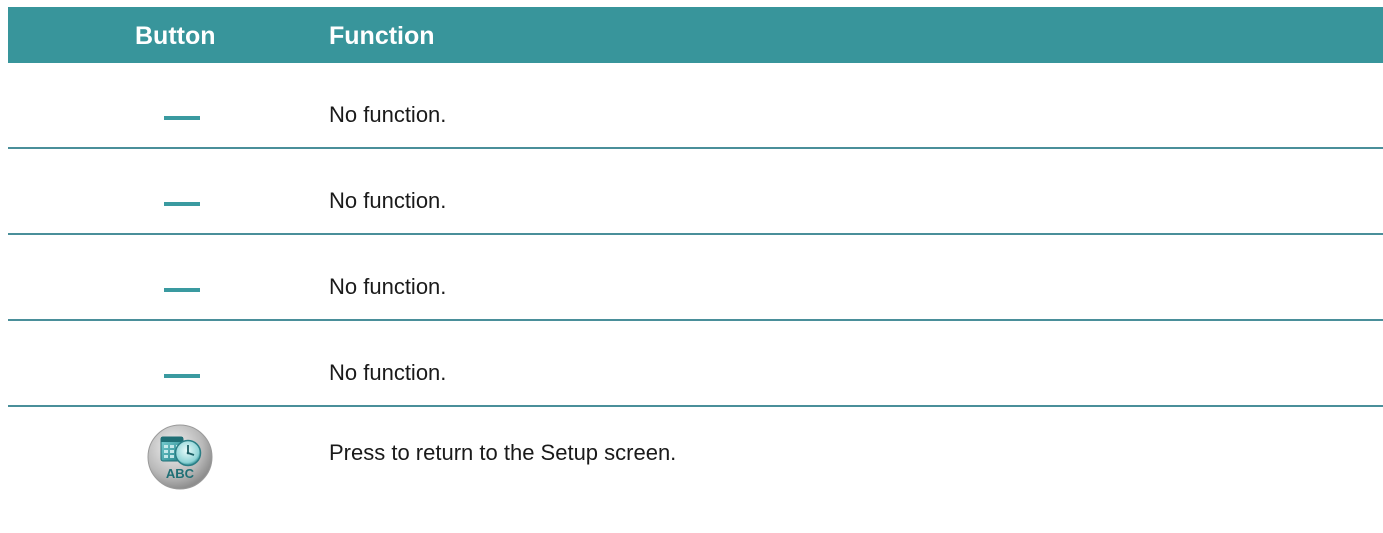 This screenshot has width=1383, height=533. I want to click on function-cell: Press to return to the Setup screen., so click(503, 452).